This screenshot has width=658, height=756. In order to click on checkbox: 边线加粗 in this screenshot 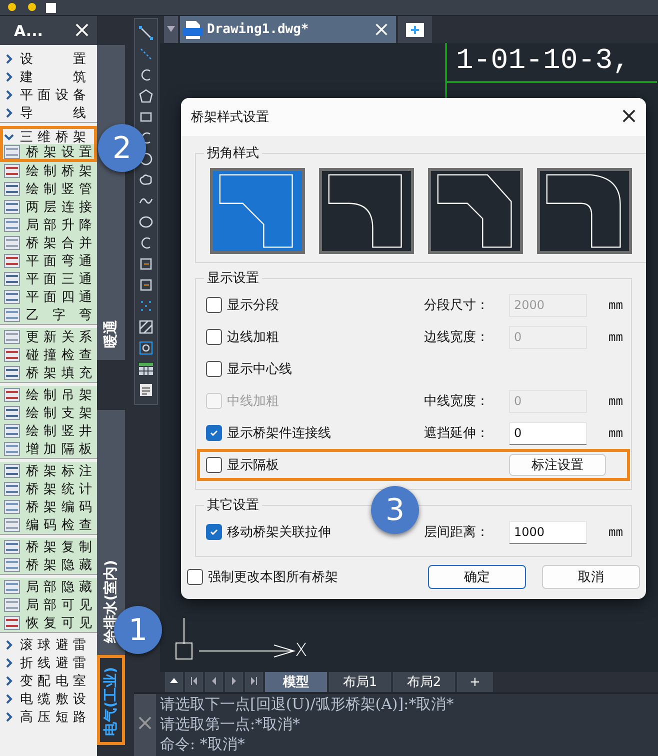, I will do `click(315, 337)`.